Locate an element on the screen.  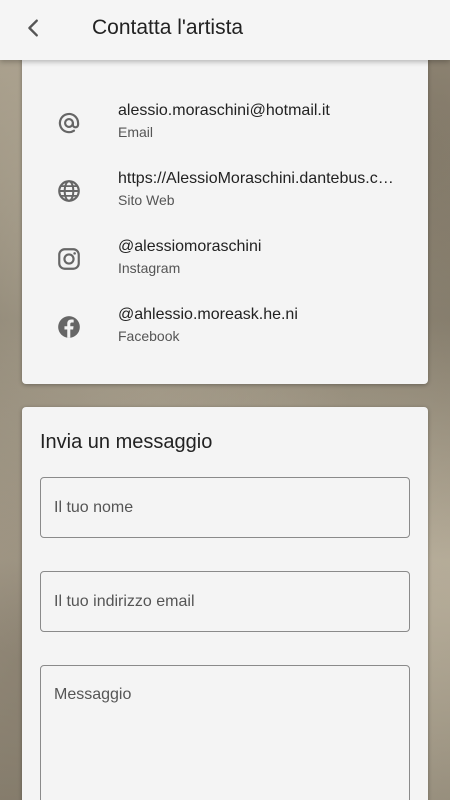
globe-icon is located at coordinates (69, 191).